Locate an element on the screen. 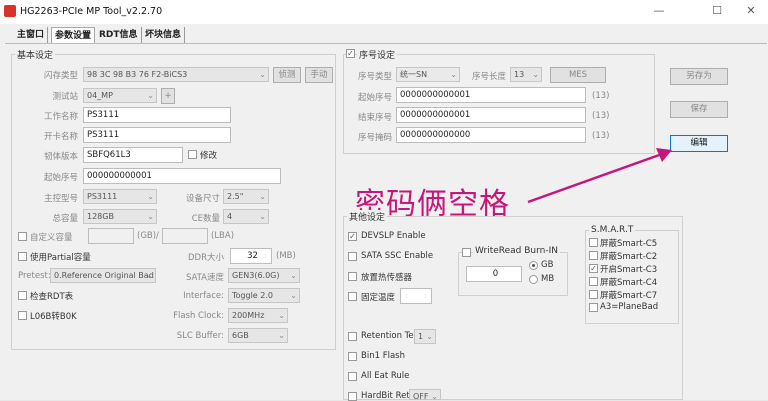 The height and width of the screenshot is (401, 768). minimize-button: — is located at coordinates (659, 11).